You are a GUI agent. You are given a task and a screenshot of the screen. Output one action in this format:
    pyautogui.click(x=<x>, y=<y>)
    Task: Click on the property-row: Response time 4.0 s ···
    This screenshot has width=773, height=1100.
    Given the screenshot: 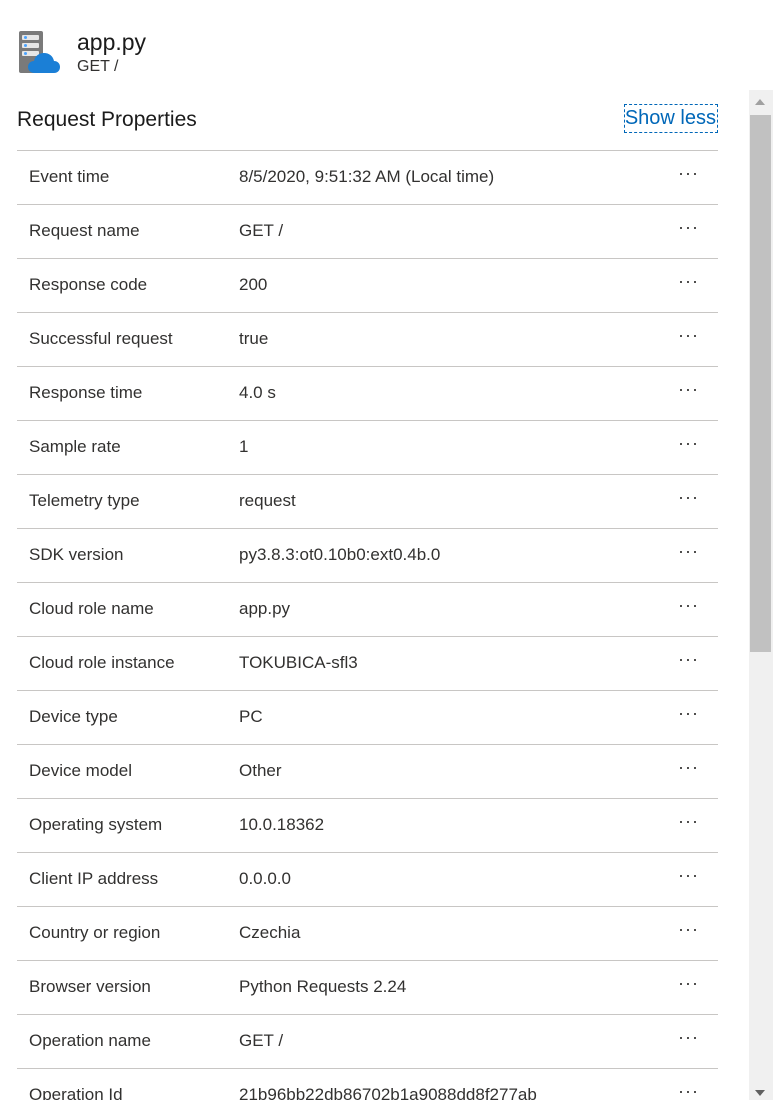 What is the action you would take?
    pyautogui.click(x=367, y=394)
    